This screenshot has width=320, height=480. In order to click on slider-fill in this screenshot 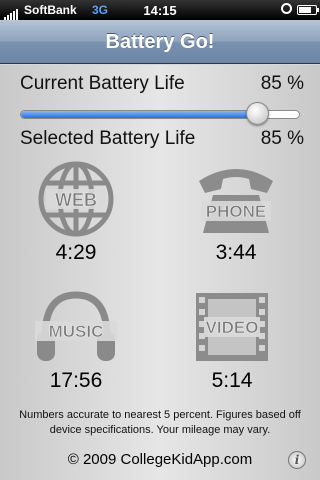, I will do `click(139, 114)`.